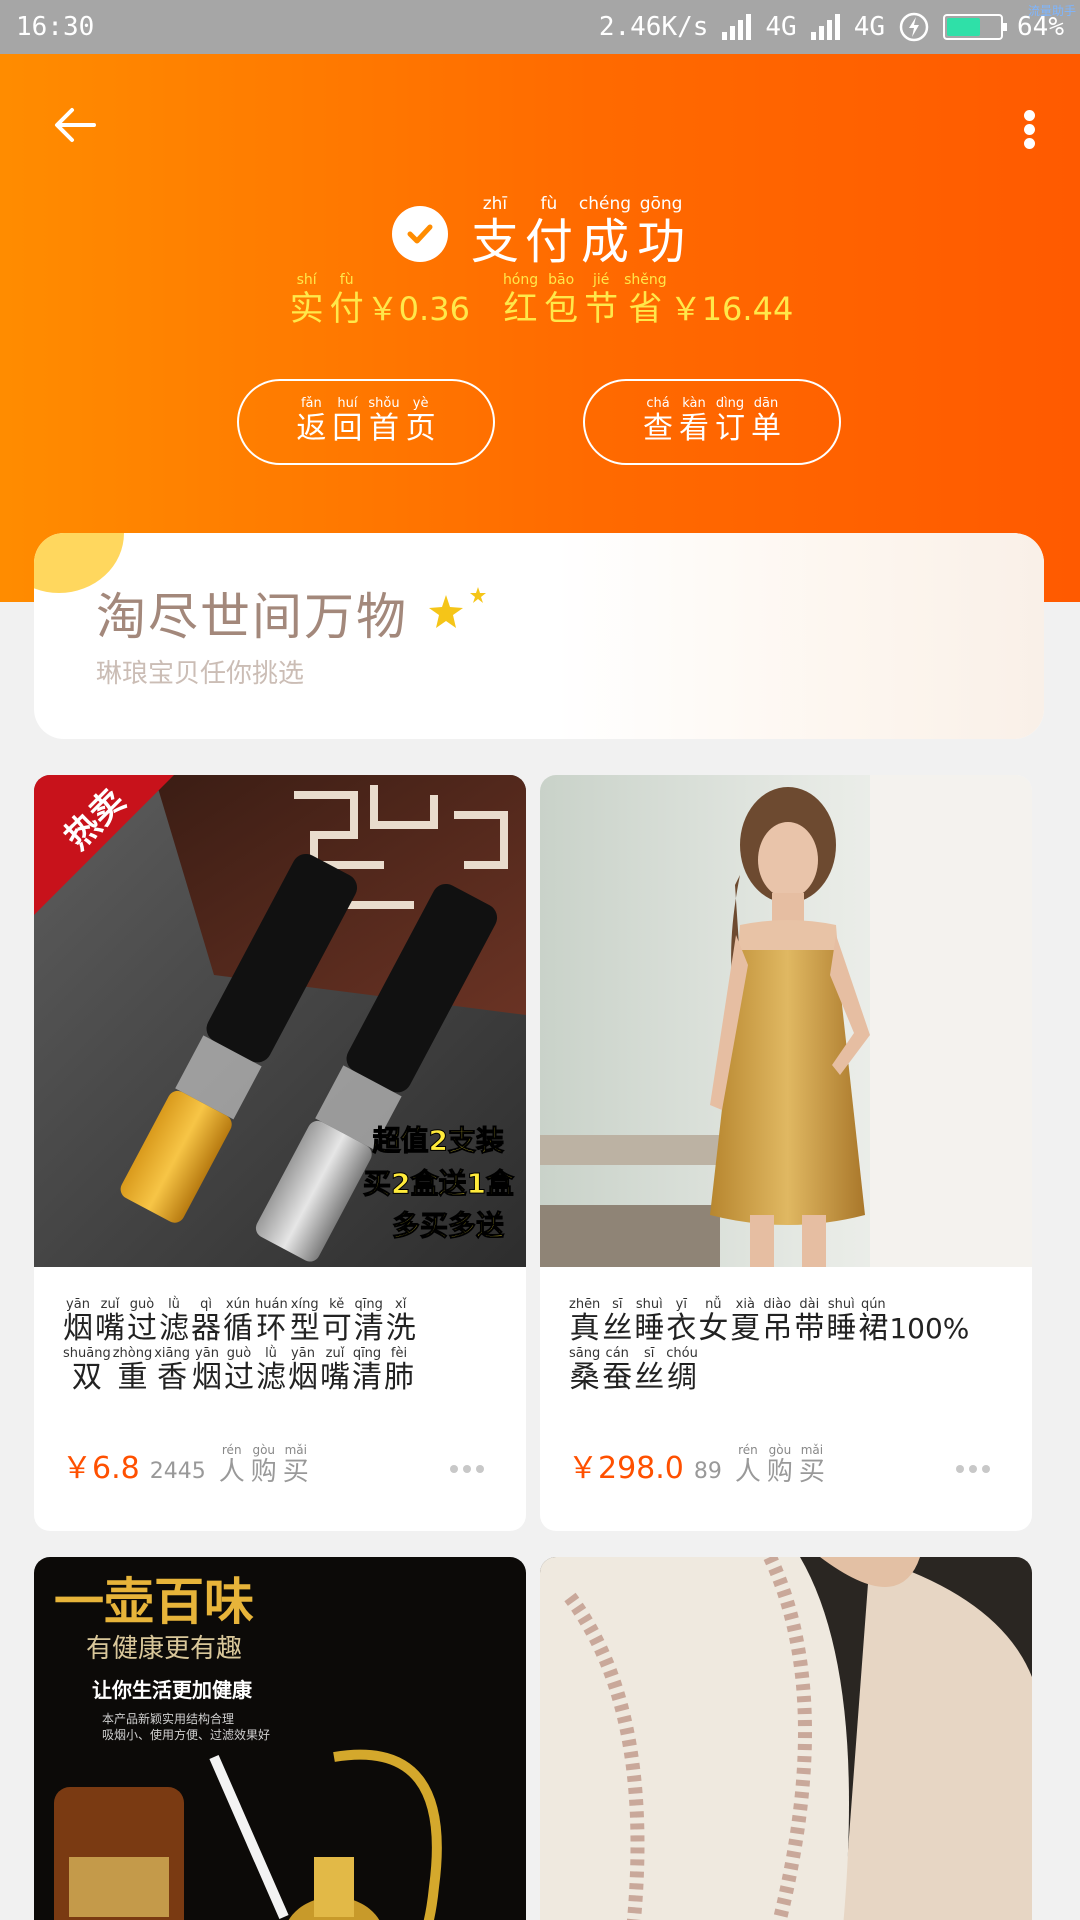 The width and height of the screenshot is (1080, 1920). I want to click on network-type-1: 4G, so click(781, 27).